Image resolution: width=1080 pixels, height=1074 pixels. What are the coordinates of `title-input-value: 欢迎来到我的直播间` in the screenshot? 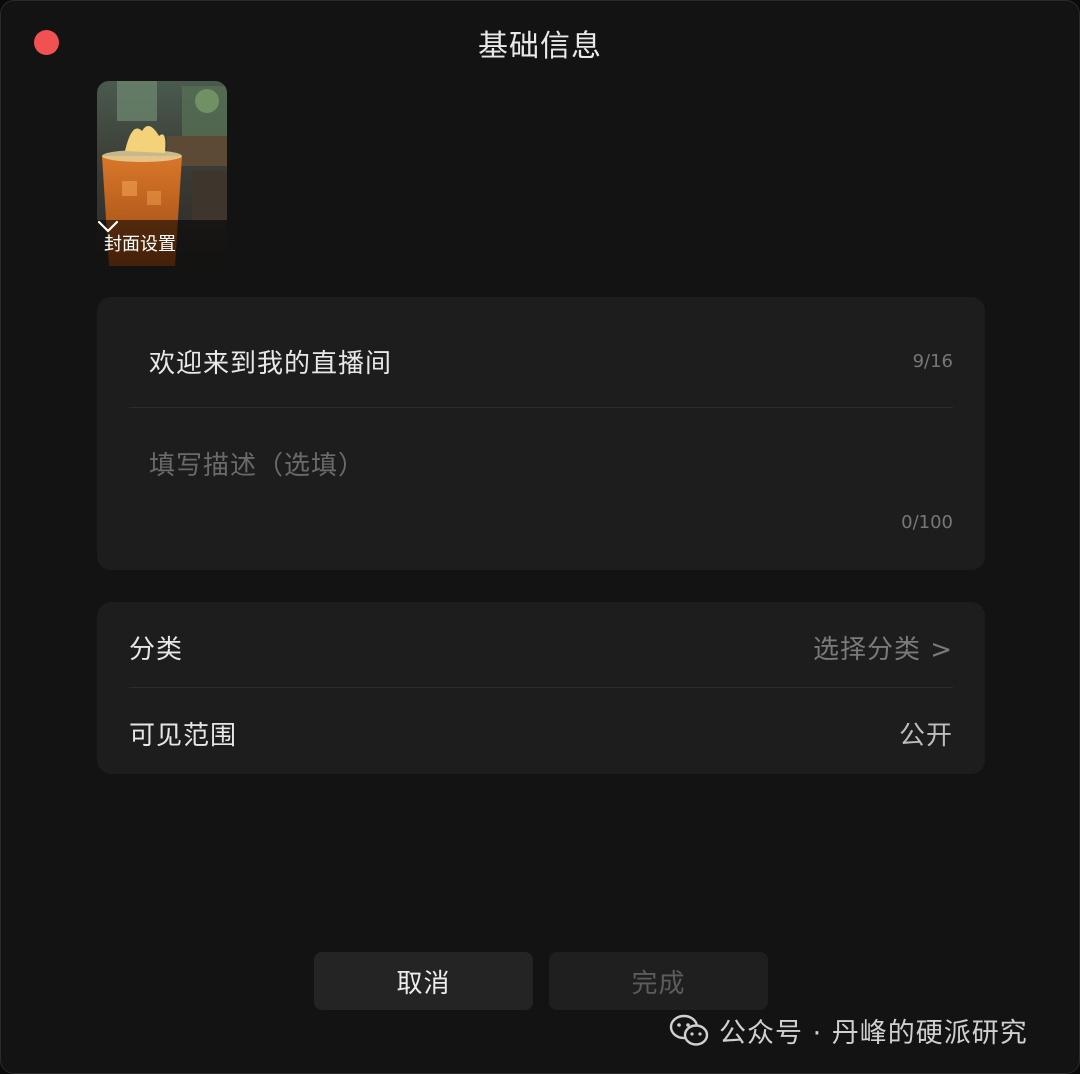 It's located at (270, 361).